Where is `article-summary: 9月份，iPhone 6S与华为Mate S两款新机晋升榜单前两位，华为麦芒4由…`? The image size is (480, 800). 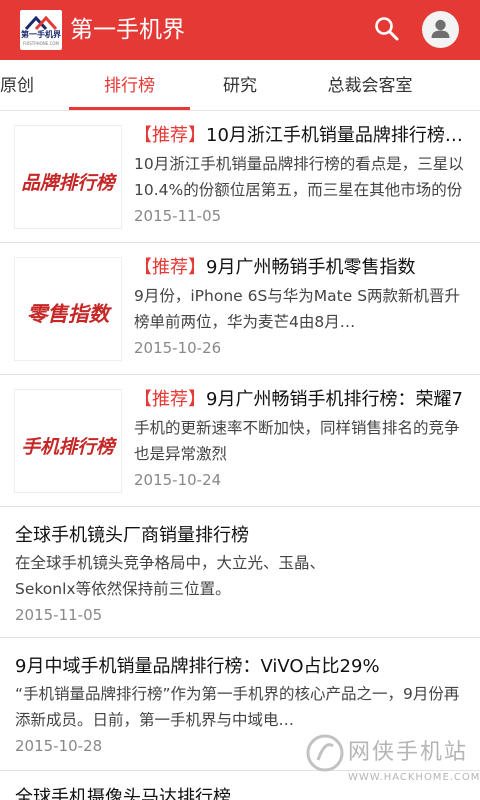 article-summary: 9月份，iPhone 6S与华为Mate S两款新机晋升榜单前两位，华为麦芒4由… is located at coordinates (297, 309).